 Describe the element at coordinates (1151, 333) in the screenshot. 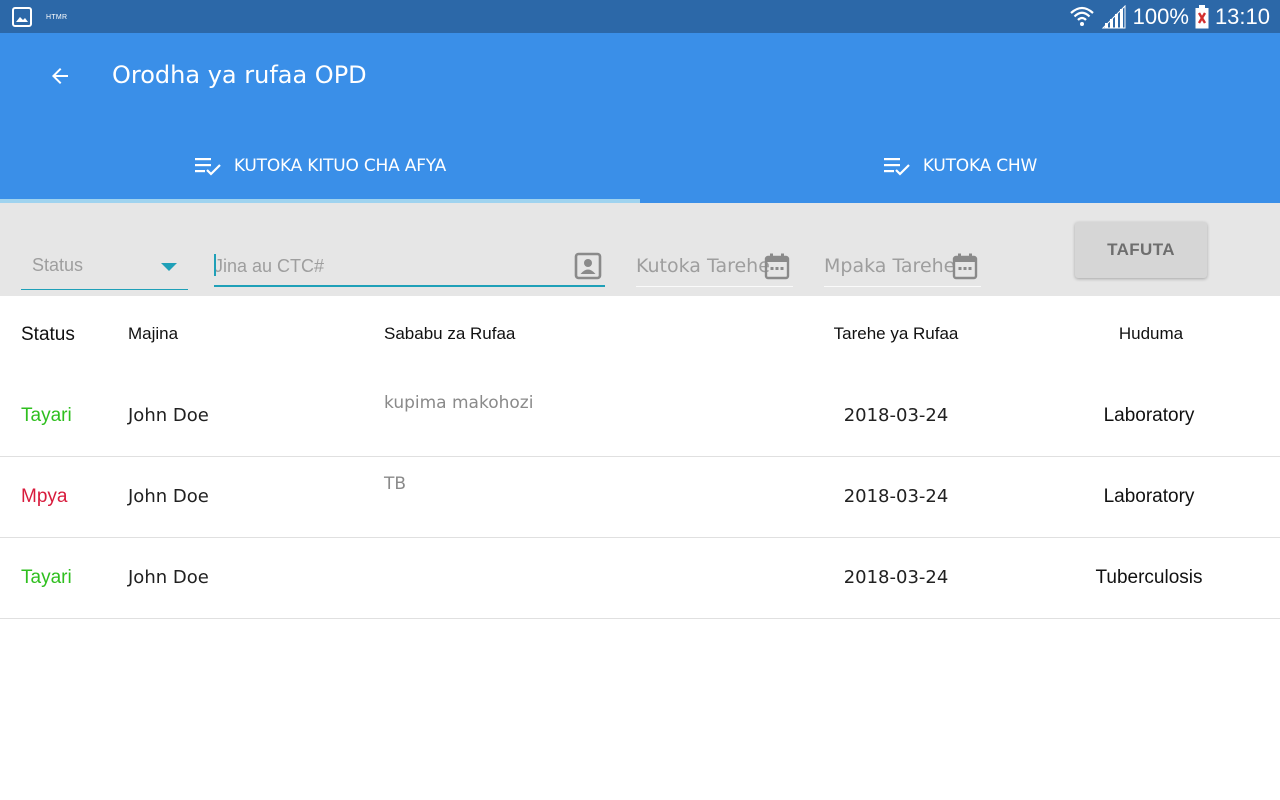

I see `column-header-service: Huduma` at that location.